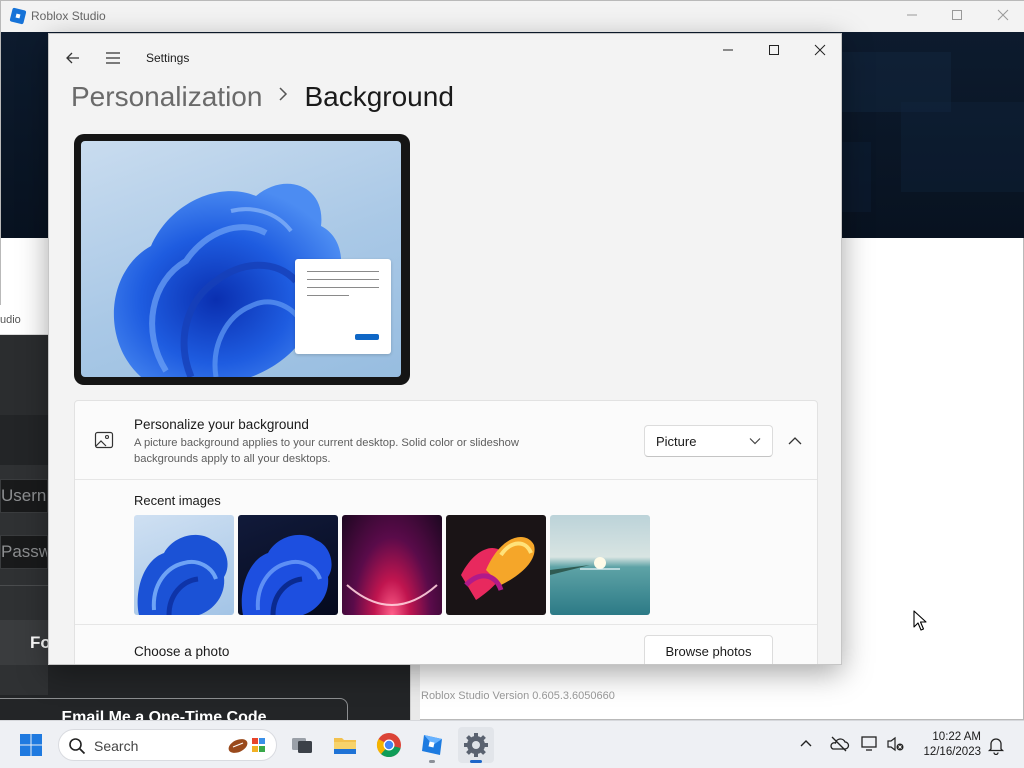  I want to click on desktop-preview, so click(242, 259).